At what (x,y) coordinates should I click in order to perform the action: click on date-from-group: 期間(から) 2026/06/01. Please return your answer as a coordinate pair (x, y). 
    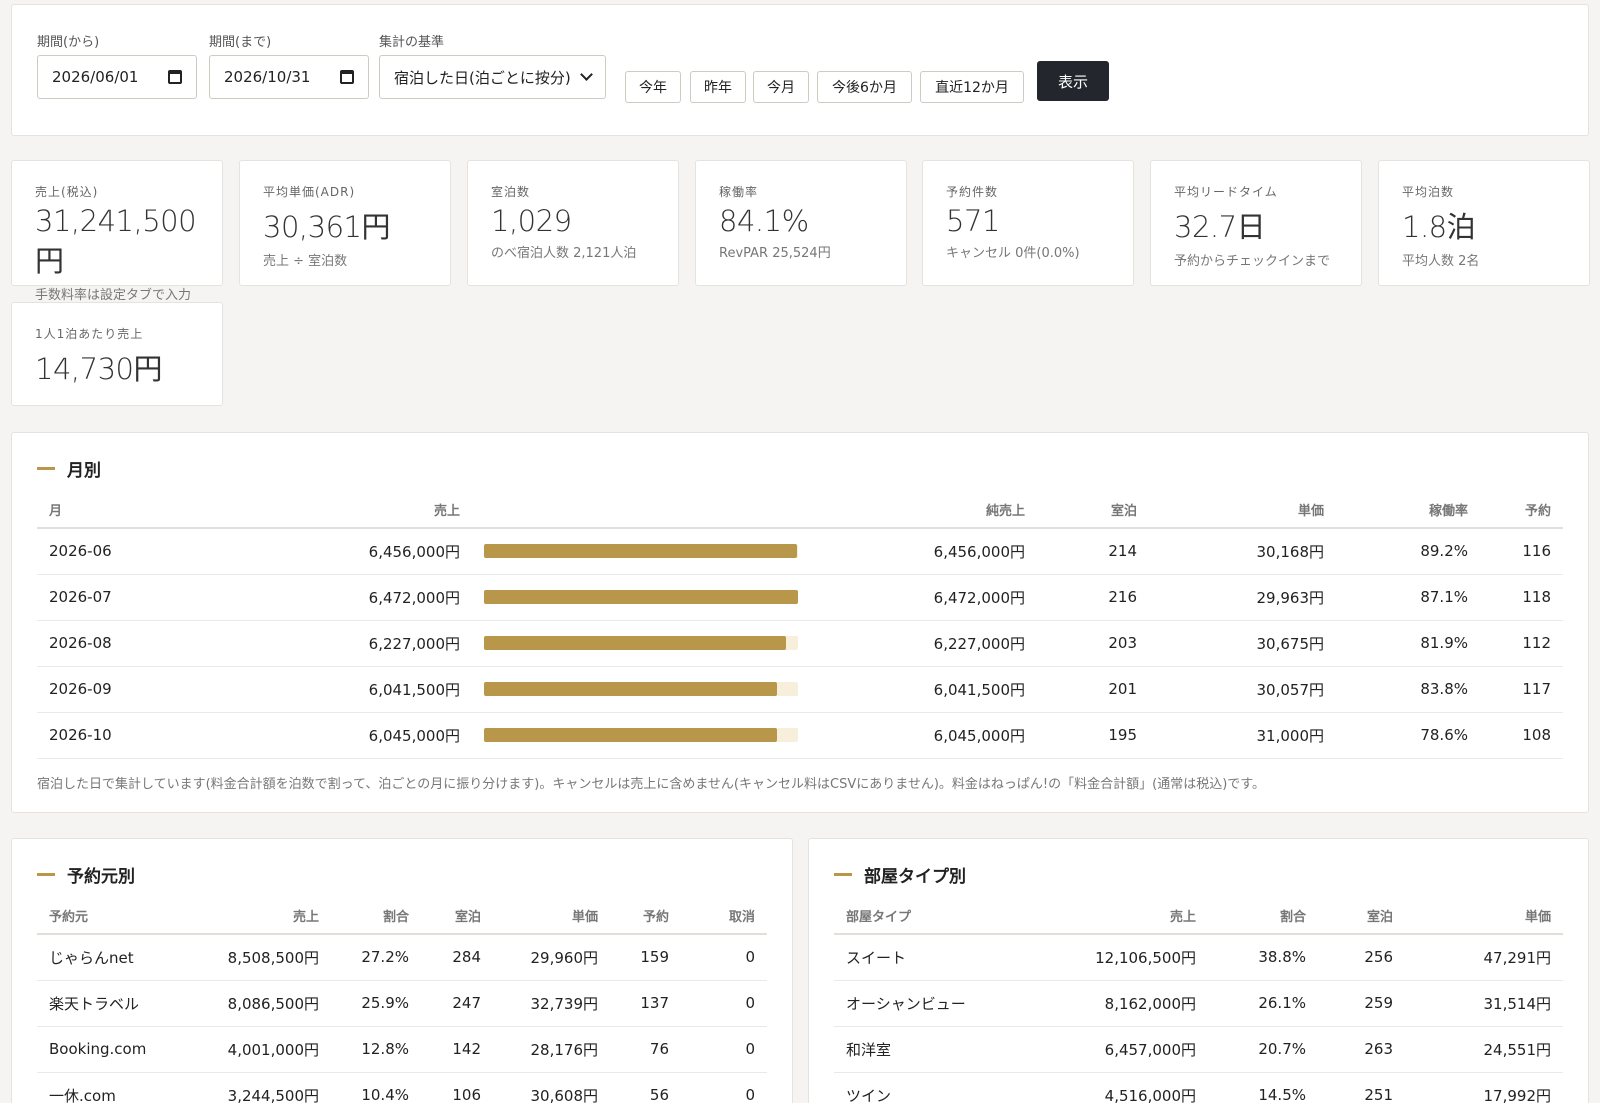
    Looking at the image, I should click on (117, 65).